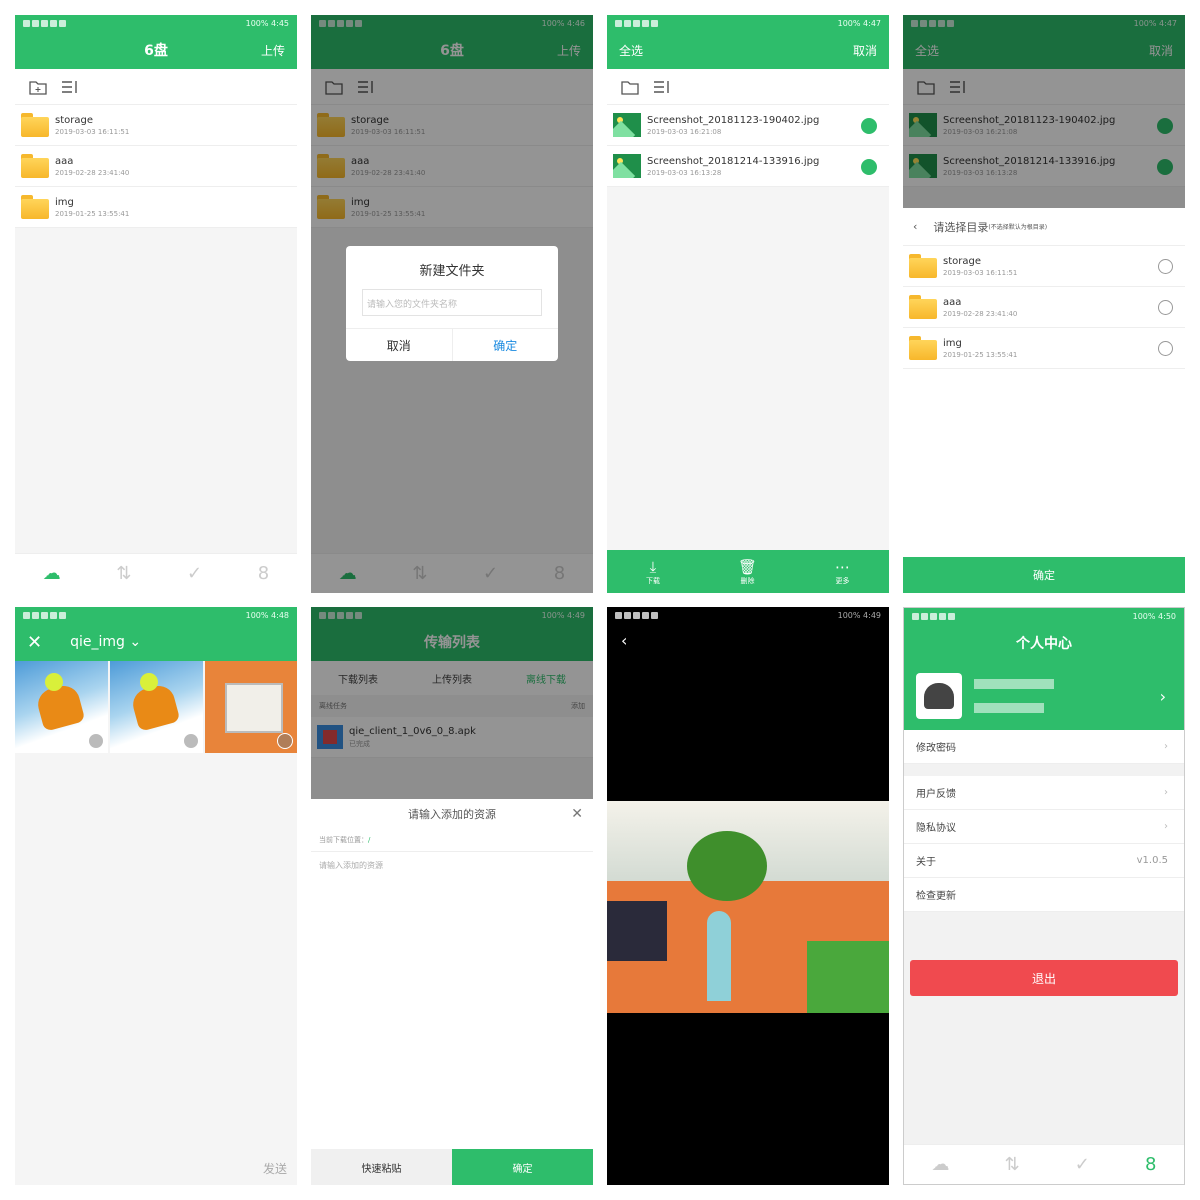  I want to click on page-title: 6盘, so click(156, 51).